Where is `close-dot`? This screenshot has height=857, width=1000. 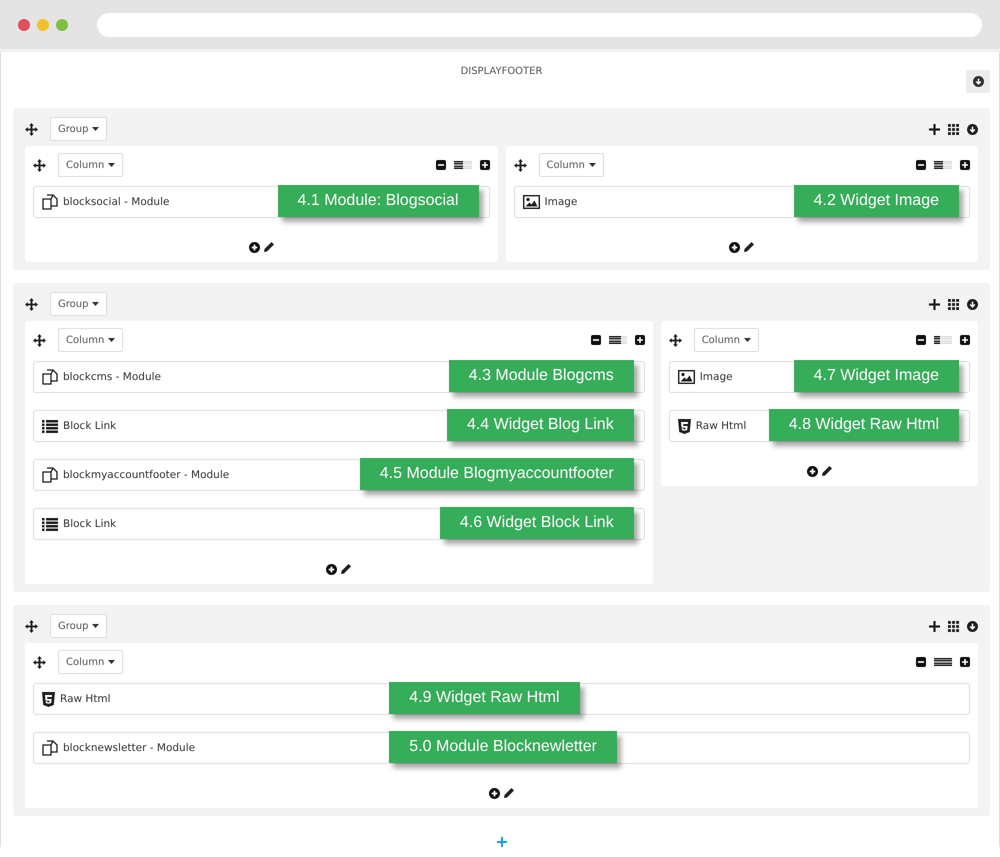
close-dot is located at coordinates (24, 24).